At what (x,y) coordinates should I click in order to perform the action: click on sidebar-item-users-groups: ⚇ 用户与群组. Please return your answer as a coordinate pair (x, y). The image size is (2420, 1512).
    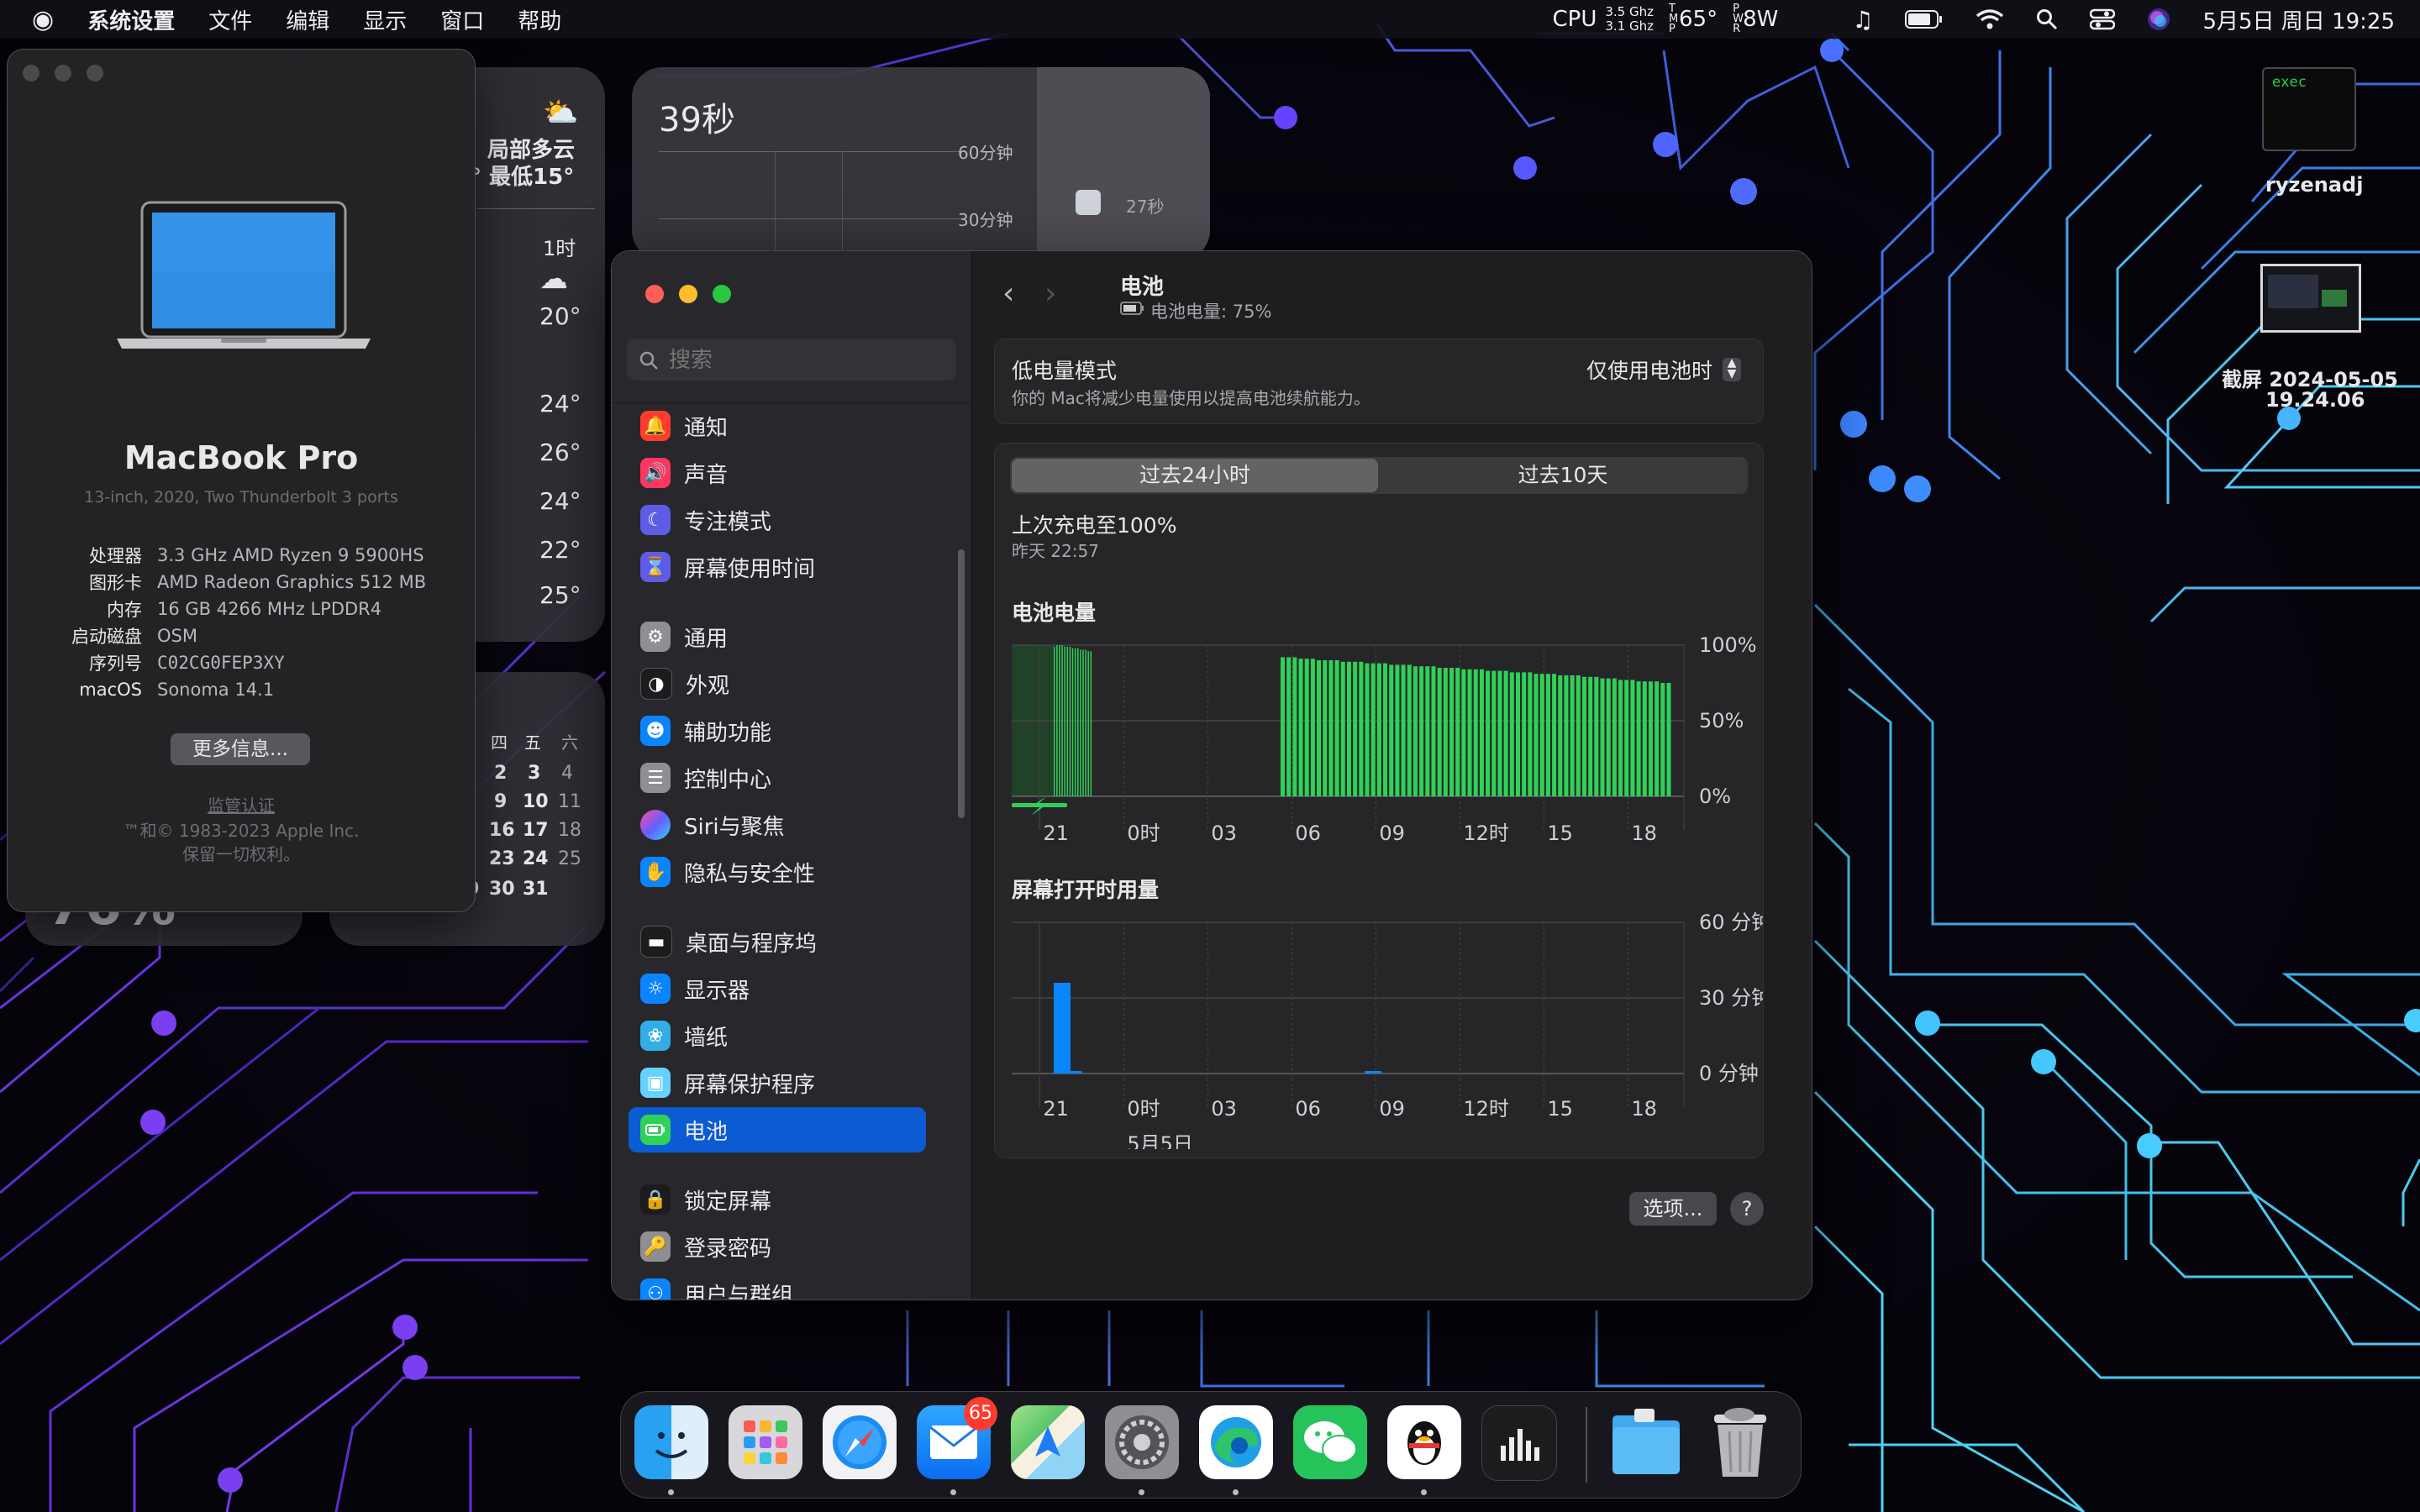
    Looking at the image, I should click on (778, 1285).